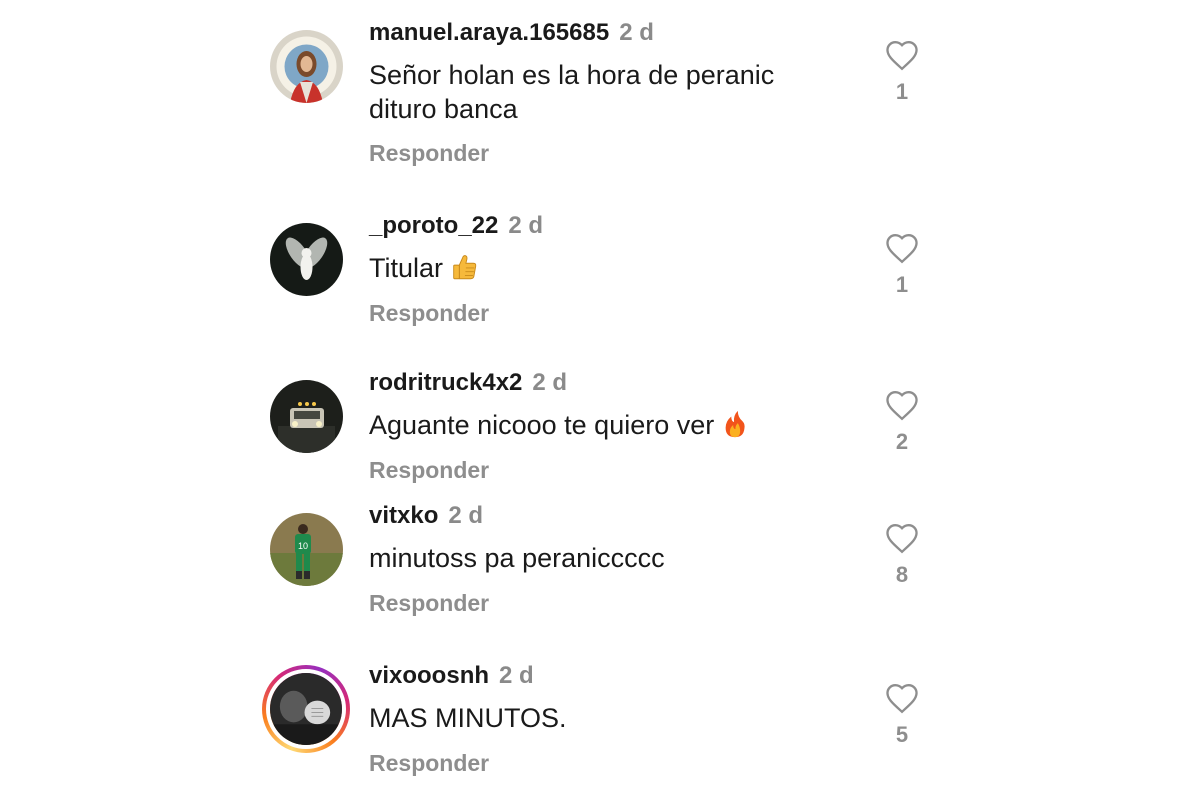  I want to click on thumbs-up-emoji, so click(465, 267).